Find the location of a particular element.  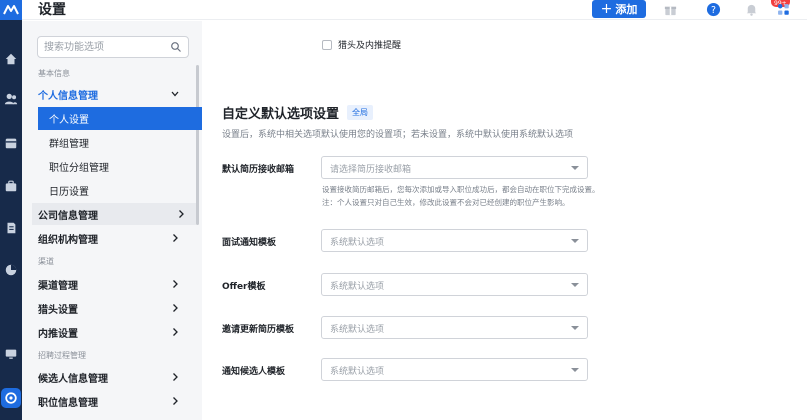

section-title-text: 自定义默认选项设置 is located at coordinates (281, 114).